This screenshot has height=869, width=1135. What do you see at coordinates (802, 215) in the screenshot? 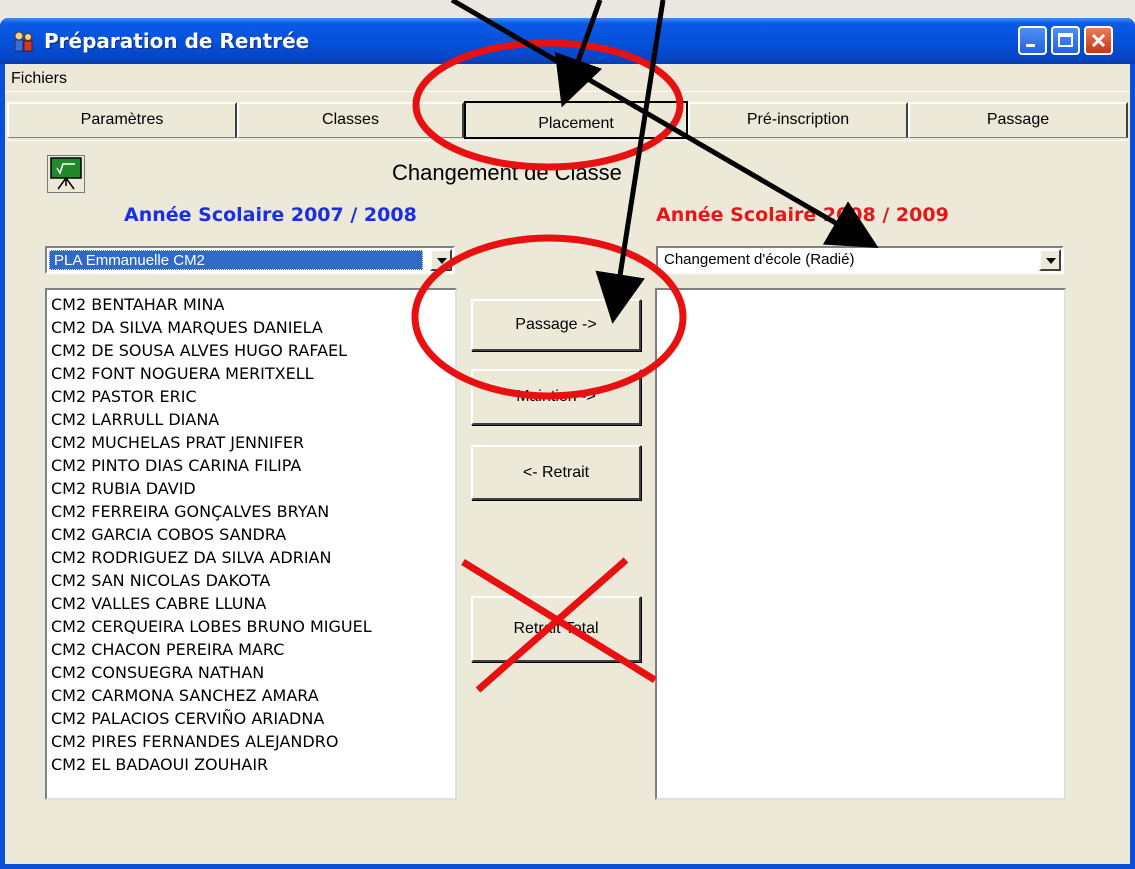
I see `target-year-label: Année Scolaire 2008 / 2009` at bounding box center [802, 215].